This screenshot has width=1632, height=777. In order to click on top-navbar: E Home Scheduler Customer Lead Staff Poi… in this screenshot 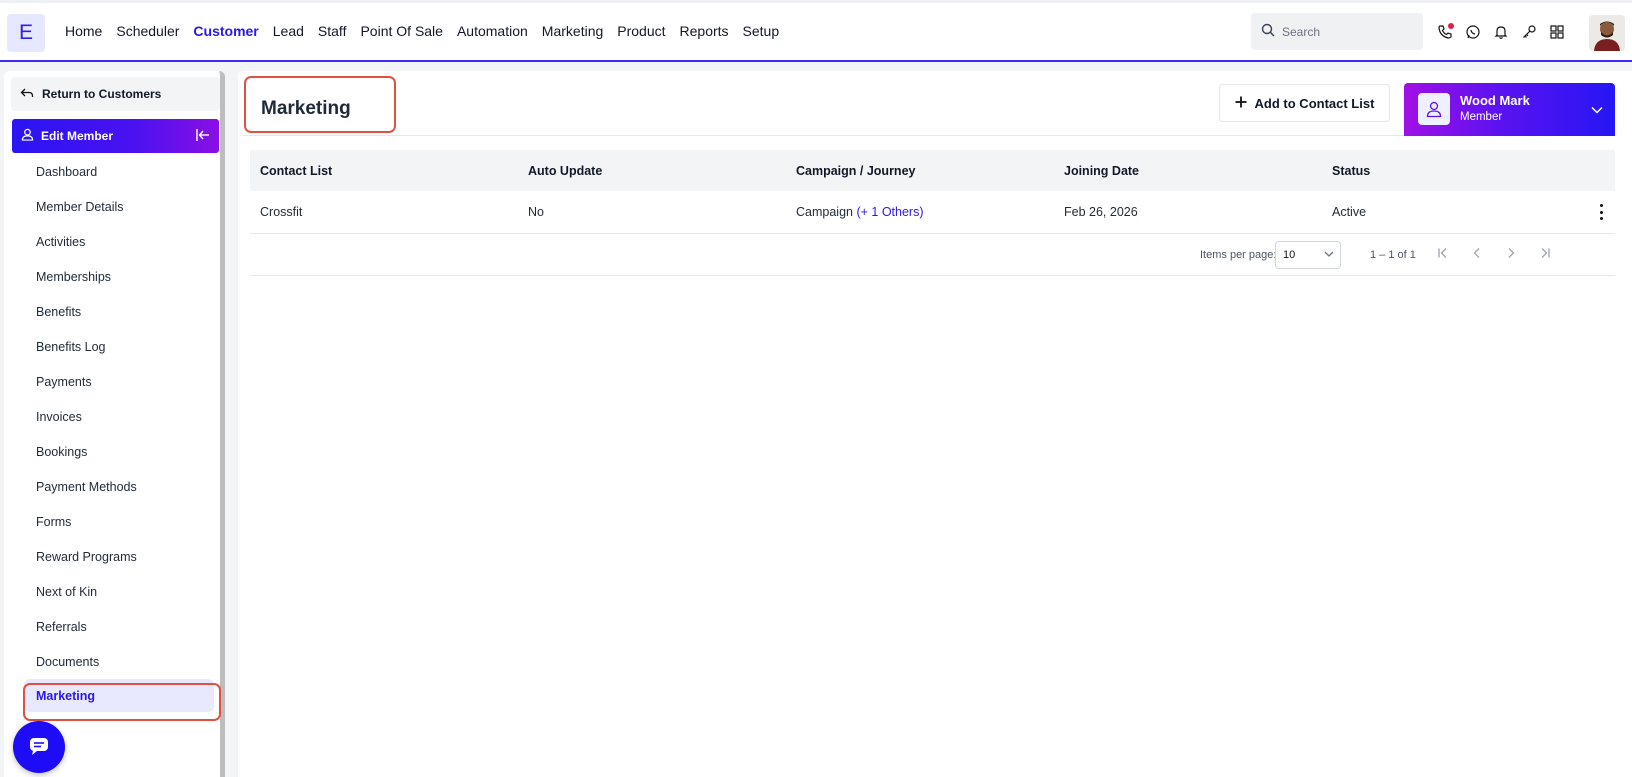, I will do `click(816, 31)`.